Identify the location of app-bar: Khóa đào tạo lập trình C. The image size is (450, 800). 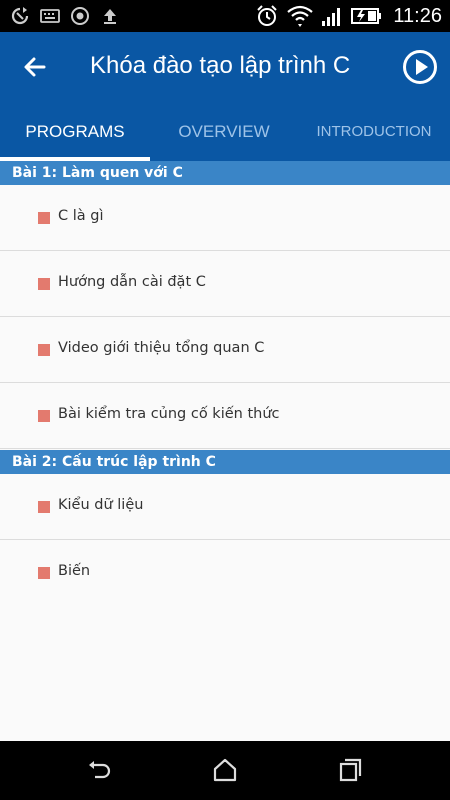
(225, 67).